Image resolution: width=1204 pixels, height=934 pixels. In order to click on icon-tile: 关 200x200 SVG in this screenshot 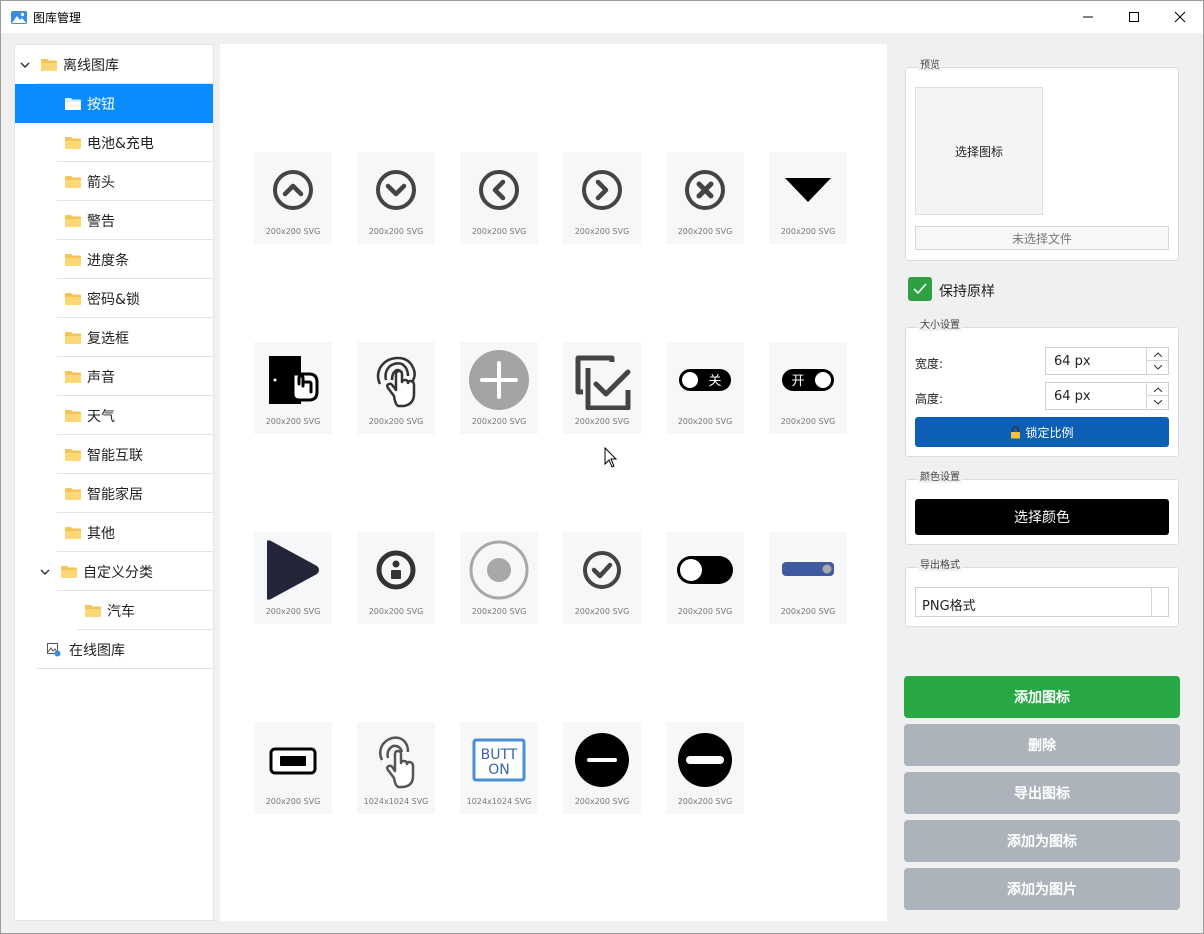, I will do `click(705, 388)`.